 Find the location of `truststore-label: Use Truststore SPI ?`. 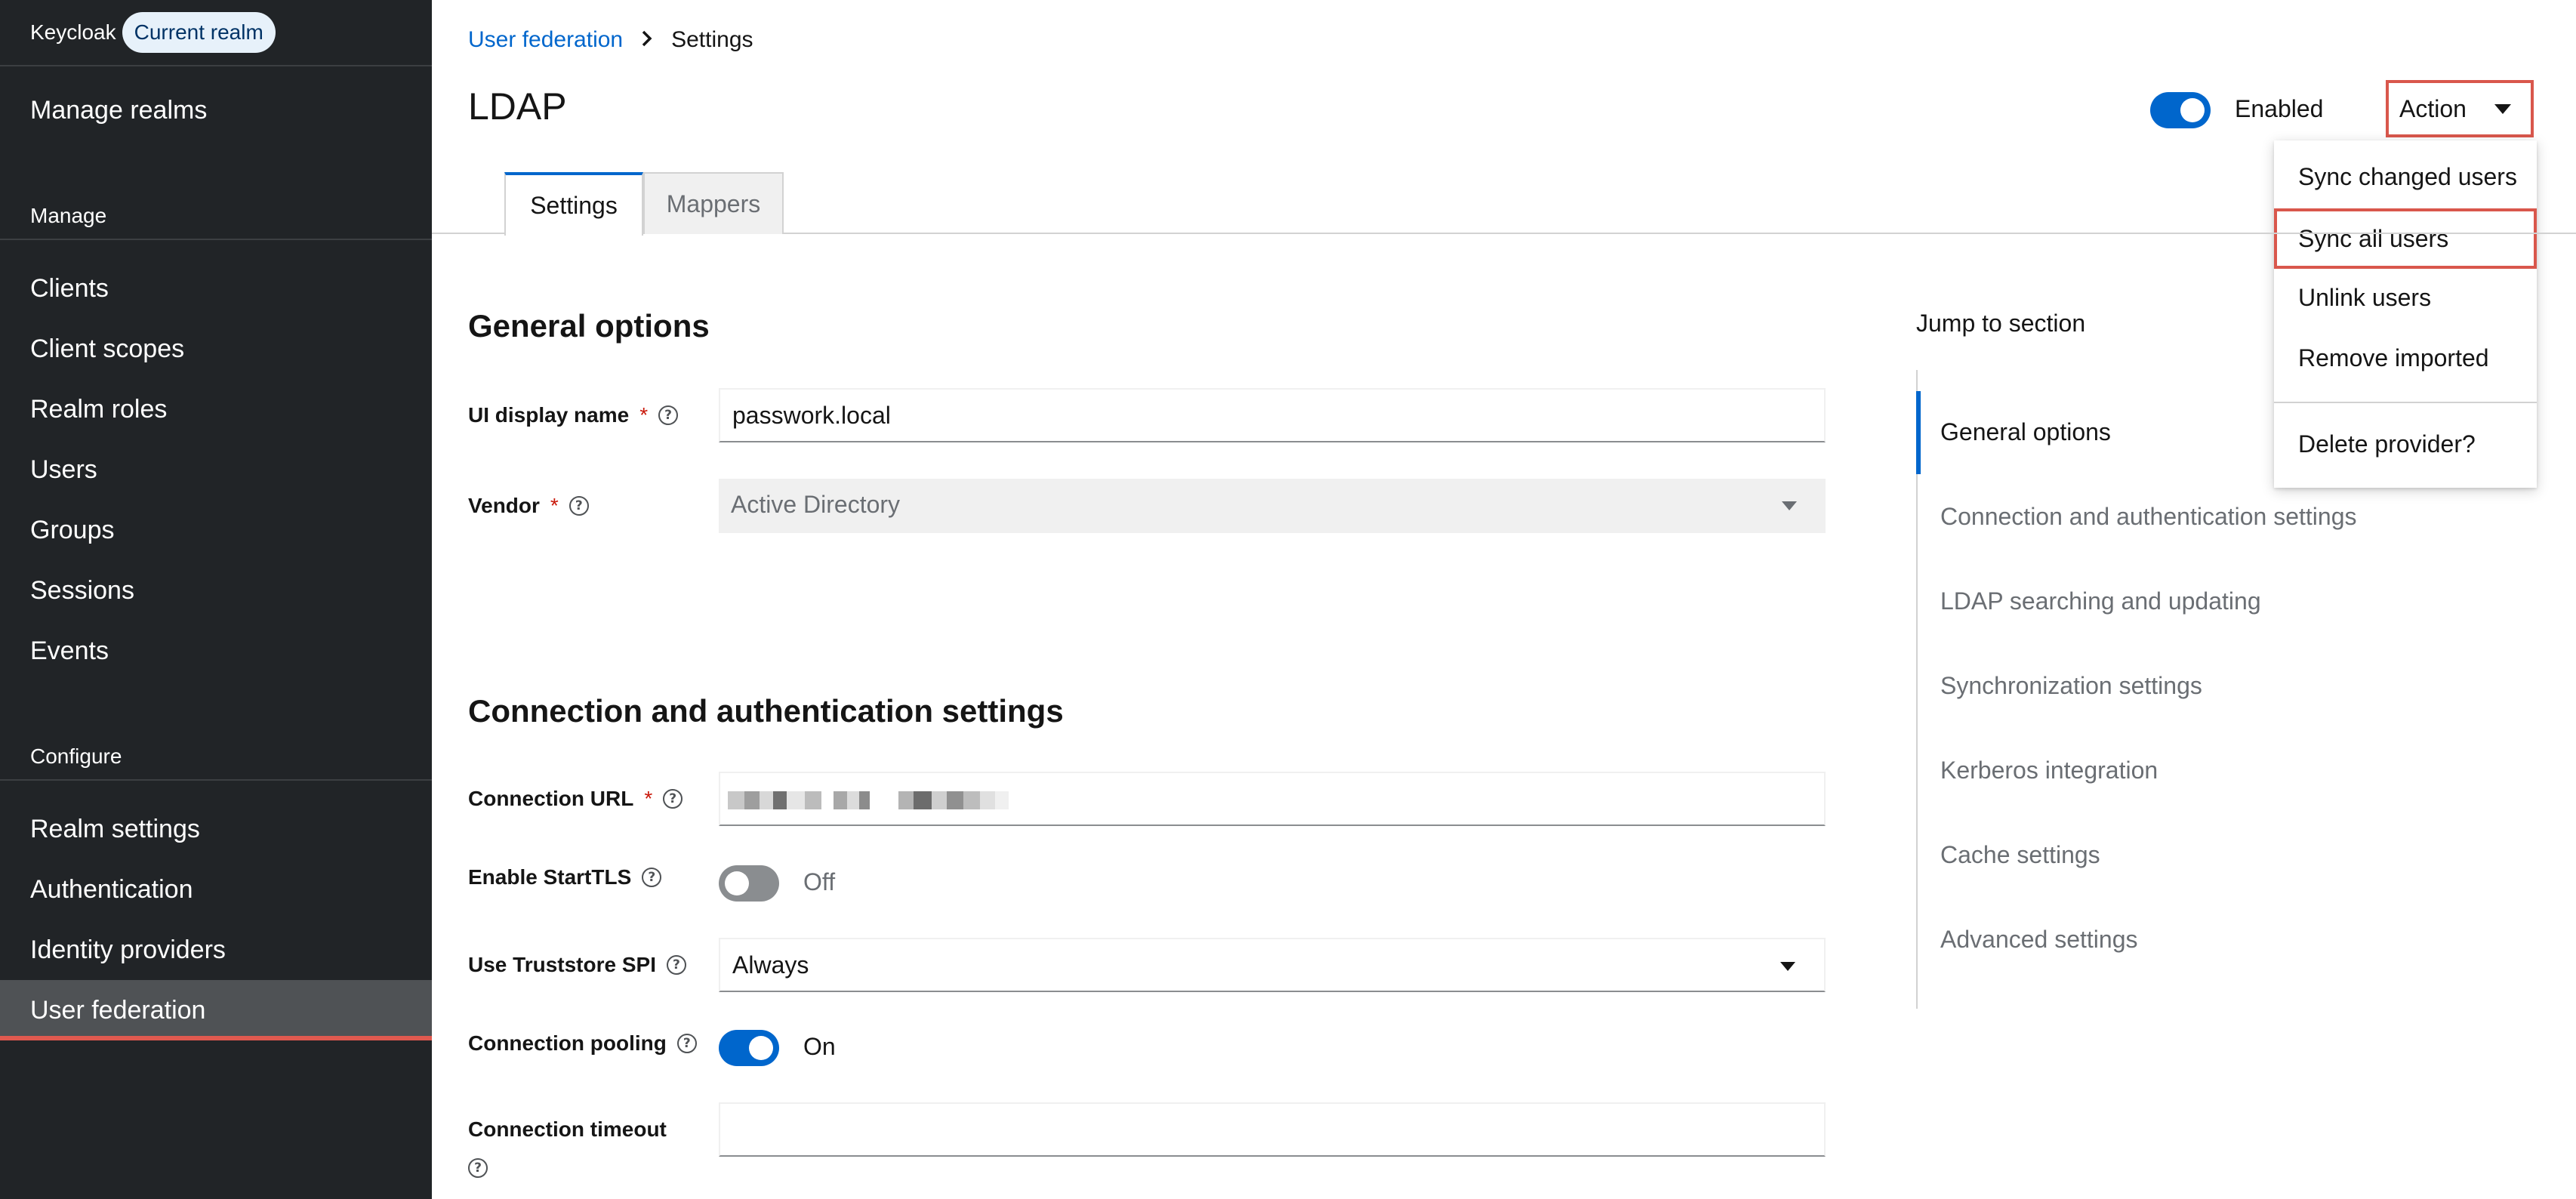

truststore-label: Use Truststore SPI ? is located at coordinates (577, 965).